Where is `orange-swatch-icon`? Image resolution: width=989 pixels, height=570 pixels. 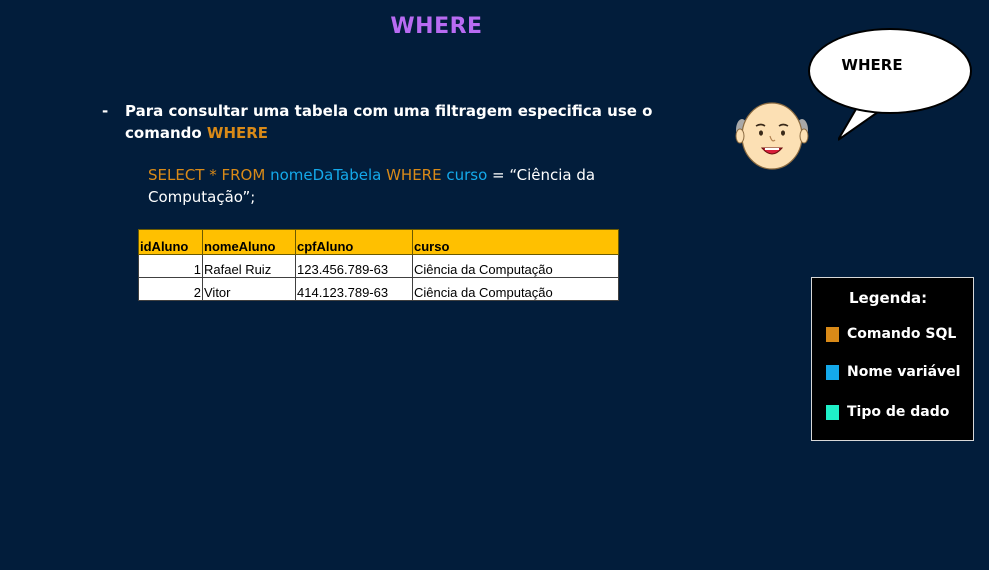 orange-swatch-icon is located at coordinates (832, 334).